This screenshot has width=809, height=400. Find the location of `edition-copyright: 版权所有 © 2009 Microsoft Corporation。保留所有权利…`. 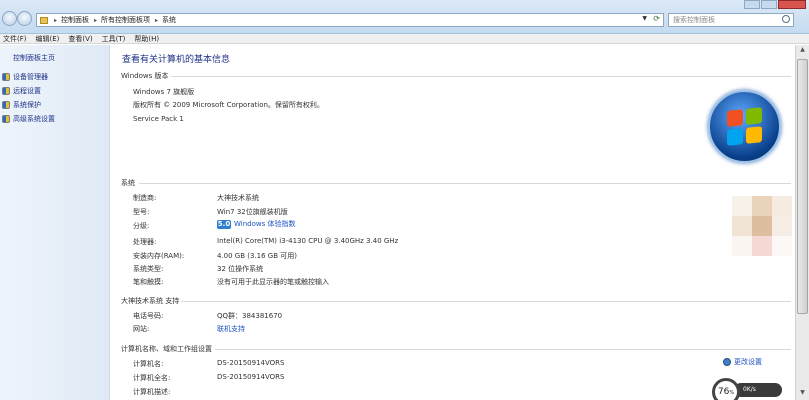

edition-copyright: 版权所有 © 2009 Microsoft Corporation。保留所有权利… is located at coordinates (228, 105).